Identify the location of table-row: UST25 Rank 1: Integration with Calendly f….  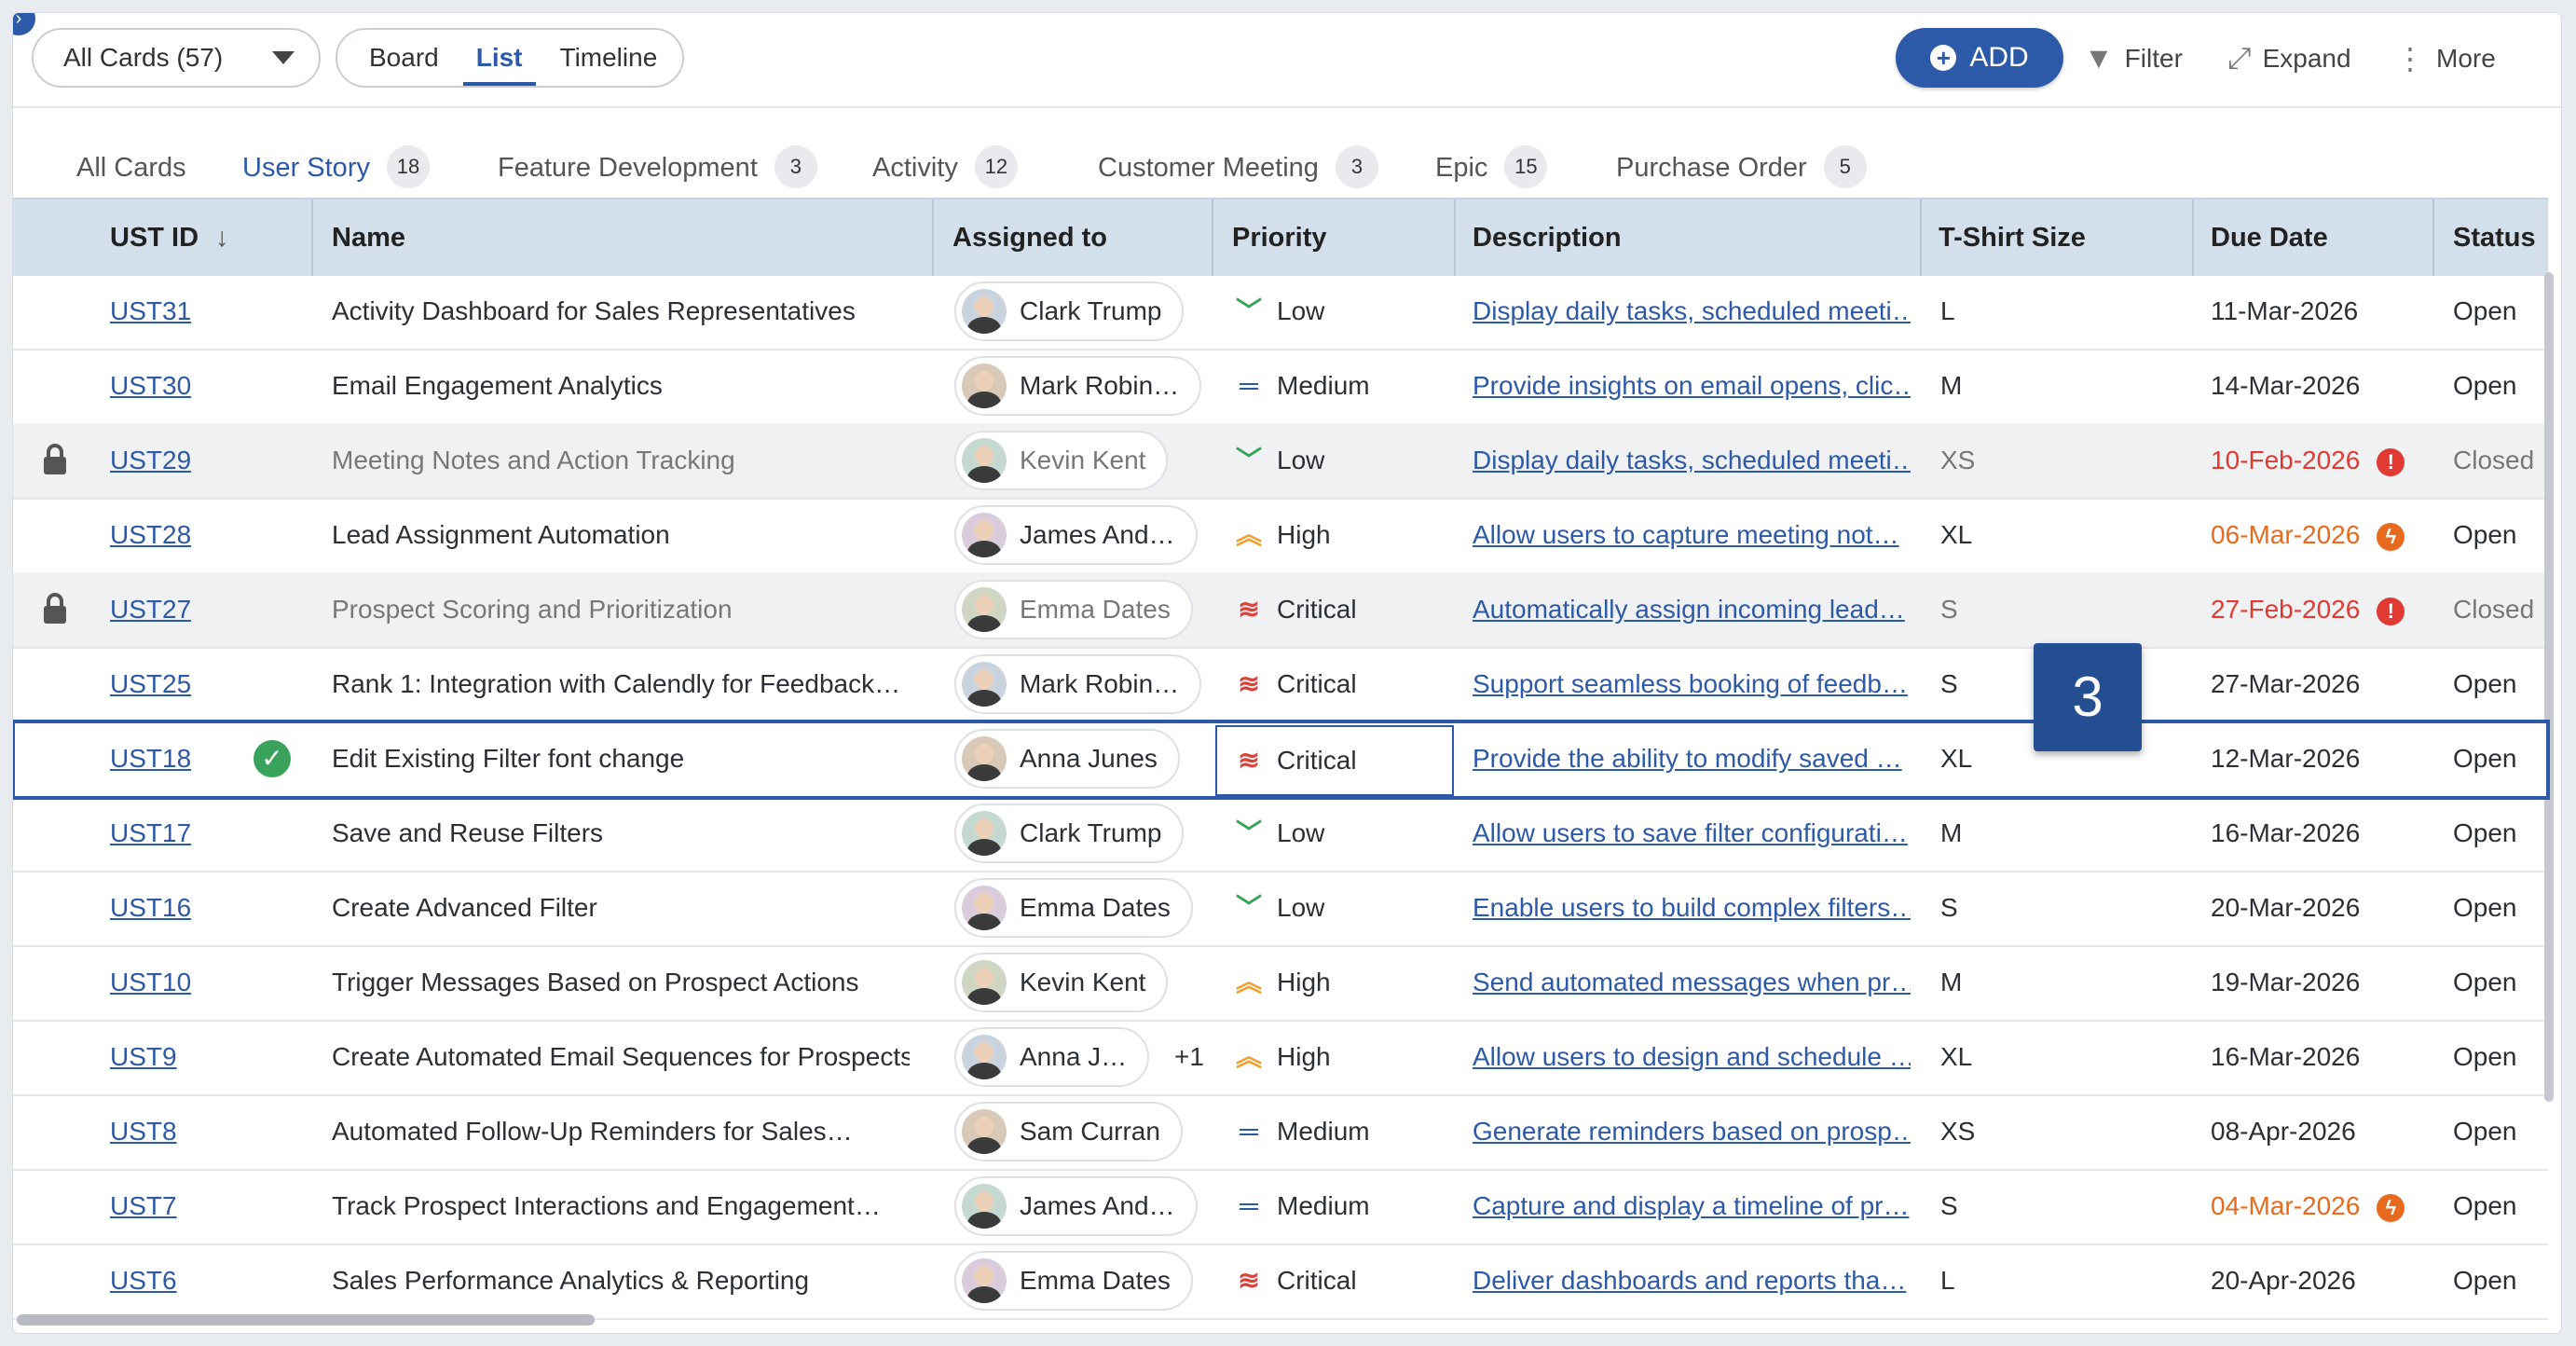
(1280, 685).